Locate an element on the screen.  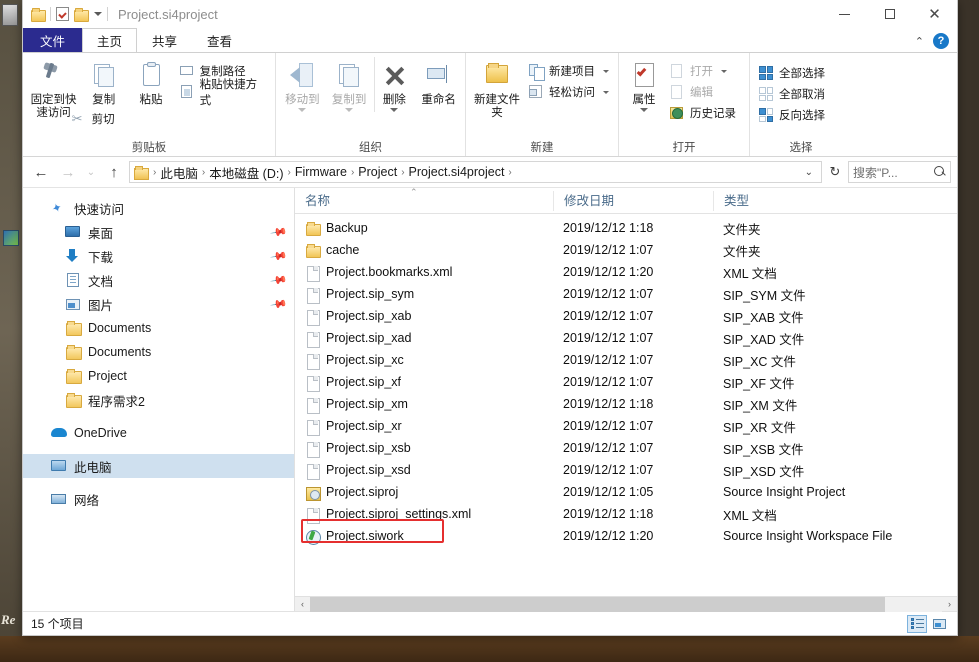
sidebar-item-onedrive: OneDrive is located at coordinates (158, 433).